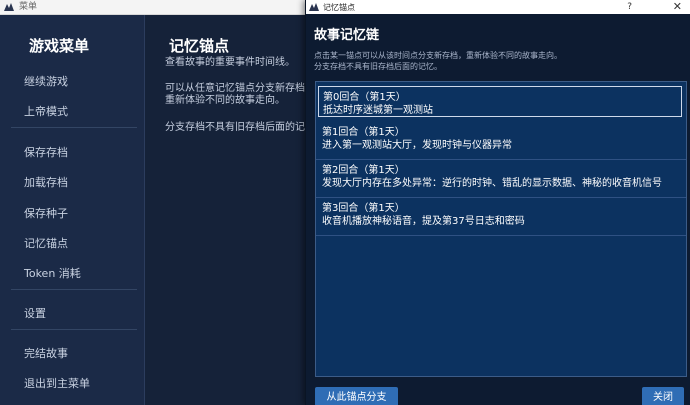 The height and width of the screenshot is (405, 690). I want to click on menu-item-god-mode: 上帝模式, so click(46, 111).